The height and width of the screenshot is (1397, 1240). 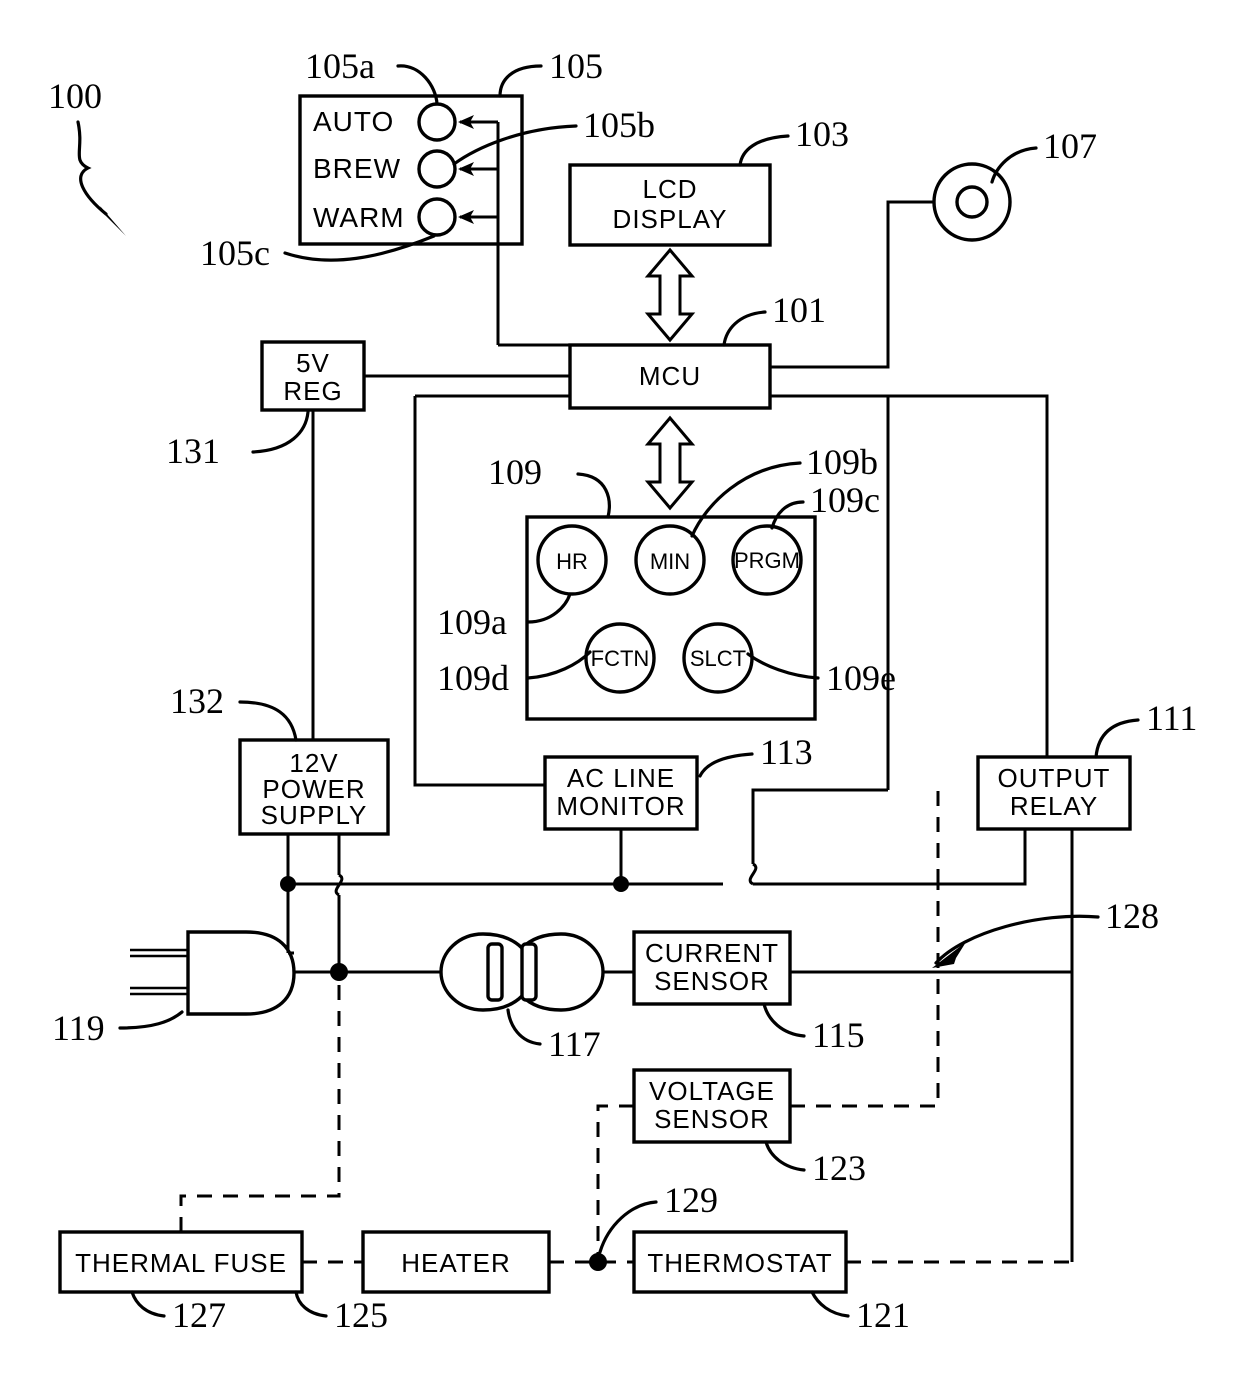 I want to click on plug-prong-top, so click(x=159, y=953).